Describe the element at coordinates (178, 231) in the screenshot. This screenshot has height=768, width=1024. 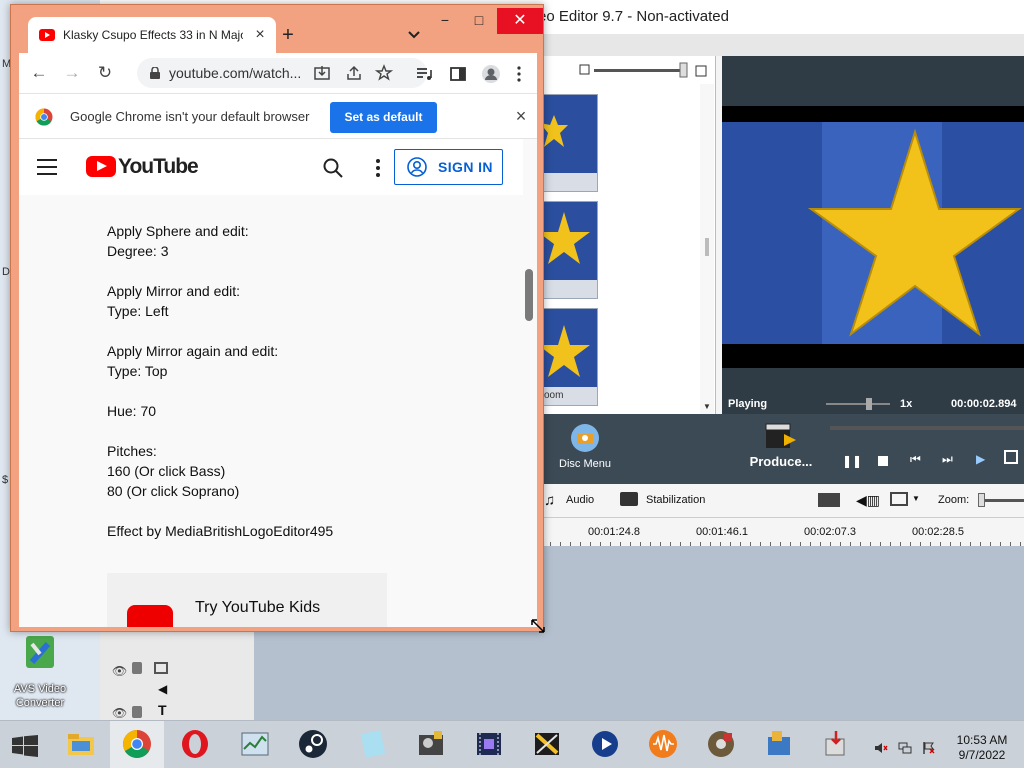
I see `description-line: Apply Sphere and edit:` at that location.